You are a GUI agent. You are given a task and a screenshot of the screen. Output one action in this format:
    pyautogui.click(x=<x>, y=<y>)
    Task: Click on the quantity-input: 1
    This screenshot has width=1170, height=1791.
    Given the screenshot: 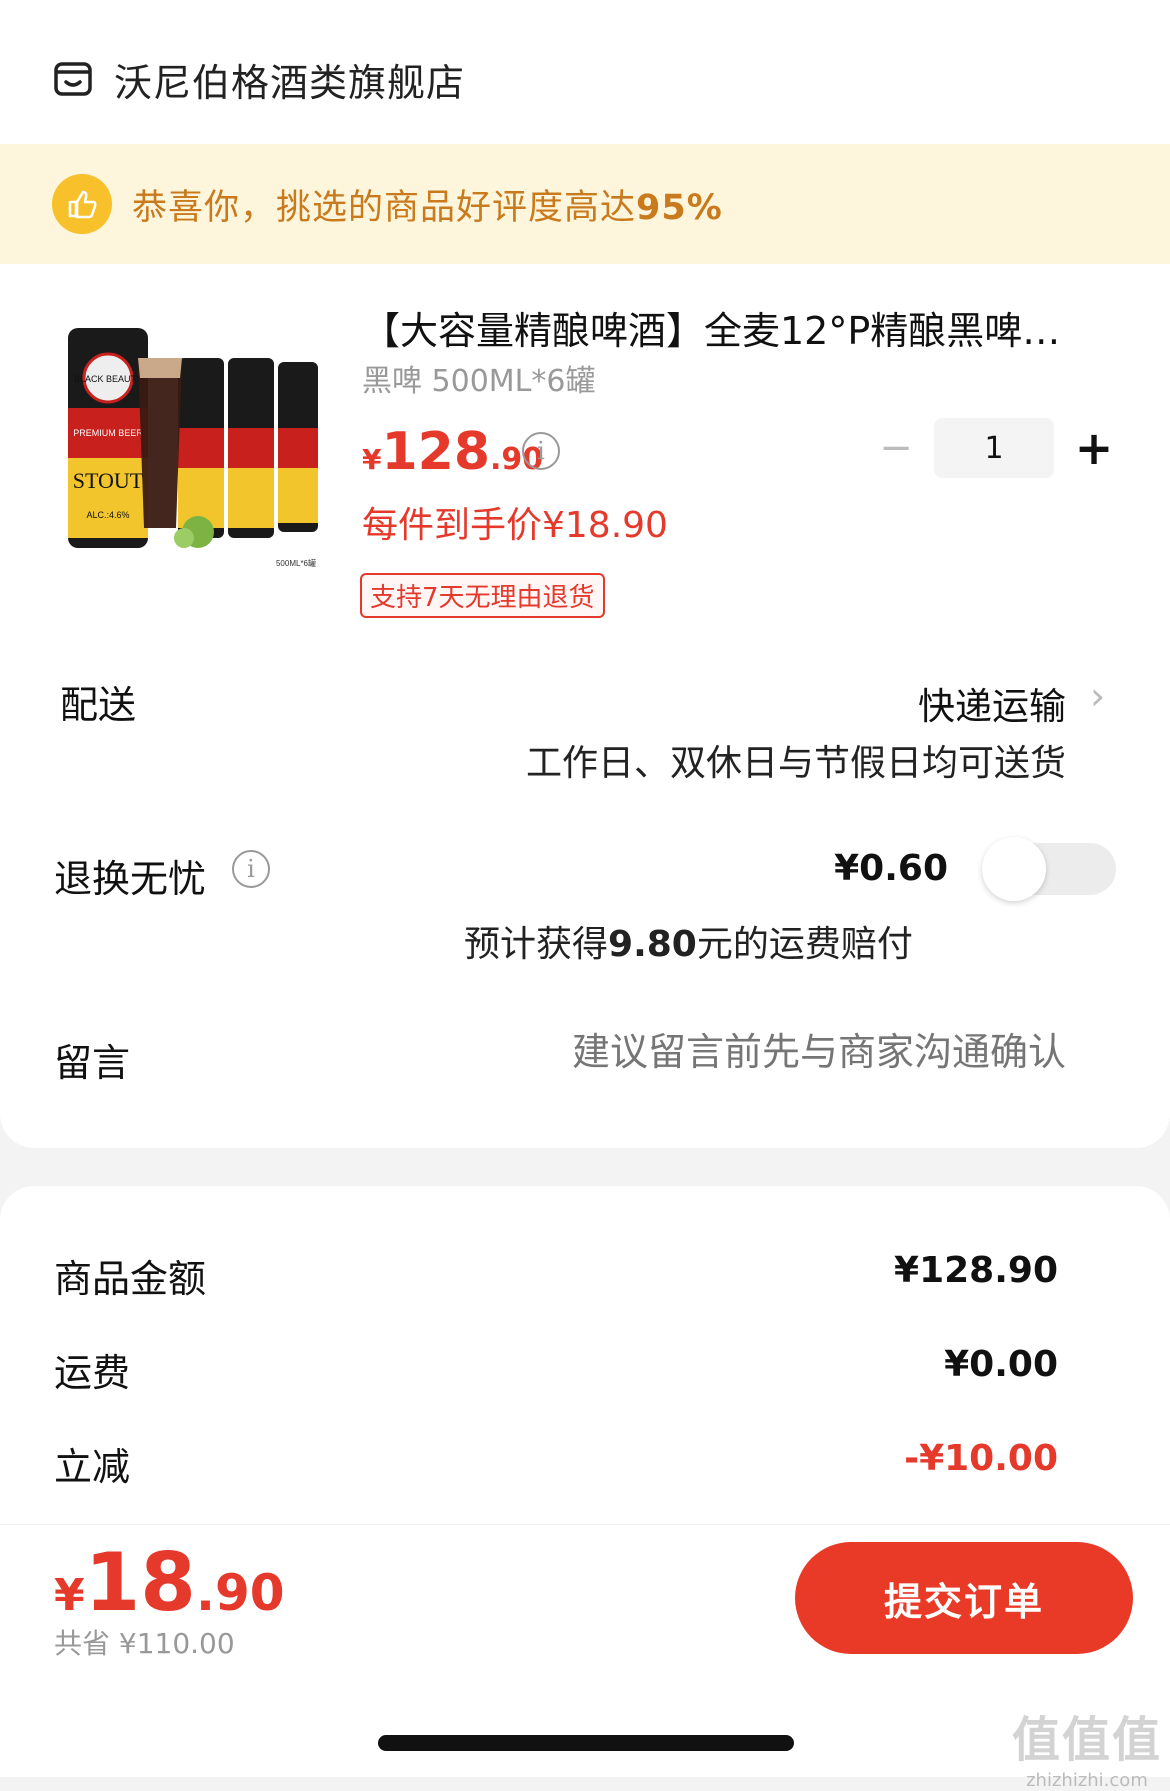 What is the action you would take?
    pyautogui.click(x=994, y=448)
    